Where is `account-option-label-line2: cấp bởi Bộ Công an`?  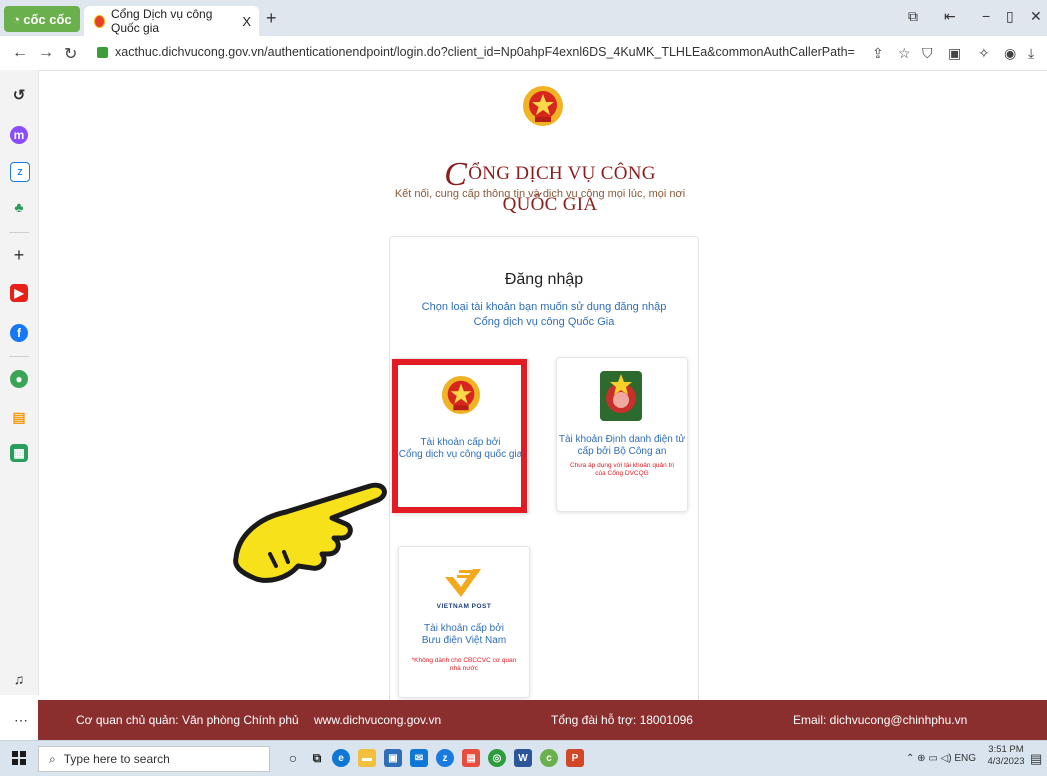
account-option-label-line2: cấp bởi Bộ Công an is located at coordinates (622, 451).